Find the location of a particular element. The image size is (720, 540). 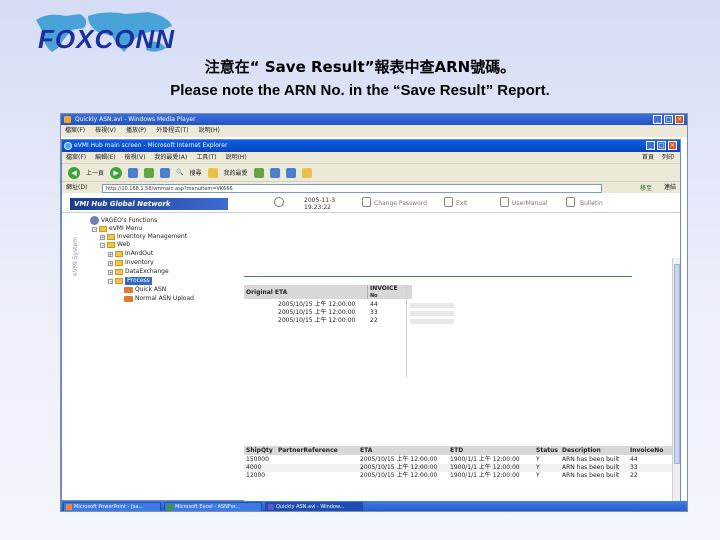

favorites-star-icon is located at coordinates (212, 172).